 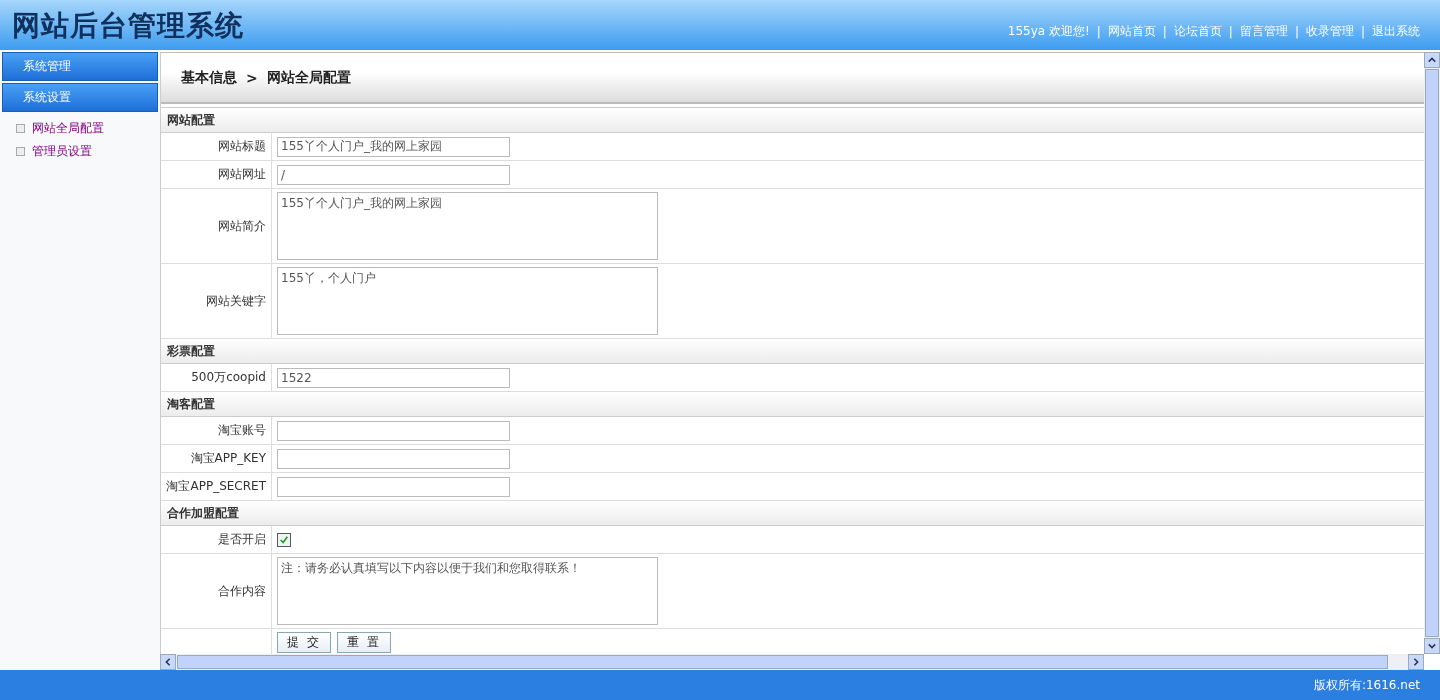 I want to click on section-title: 网站配置, so click(x=191, y=120).